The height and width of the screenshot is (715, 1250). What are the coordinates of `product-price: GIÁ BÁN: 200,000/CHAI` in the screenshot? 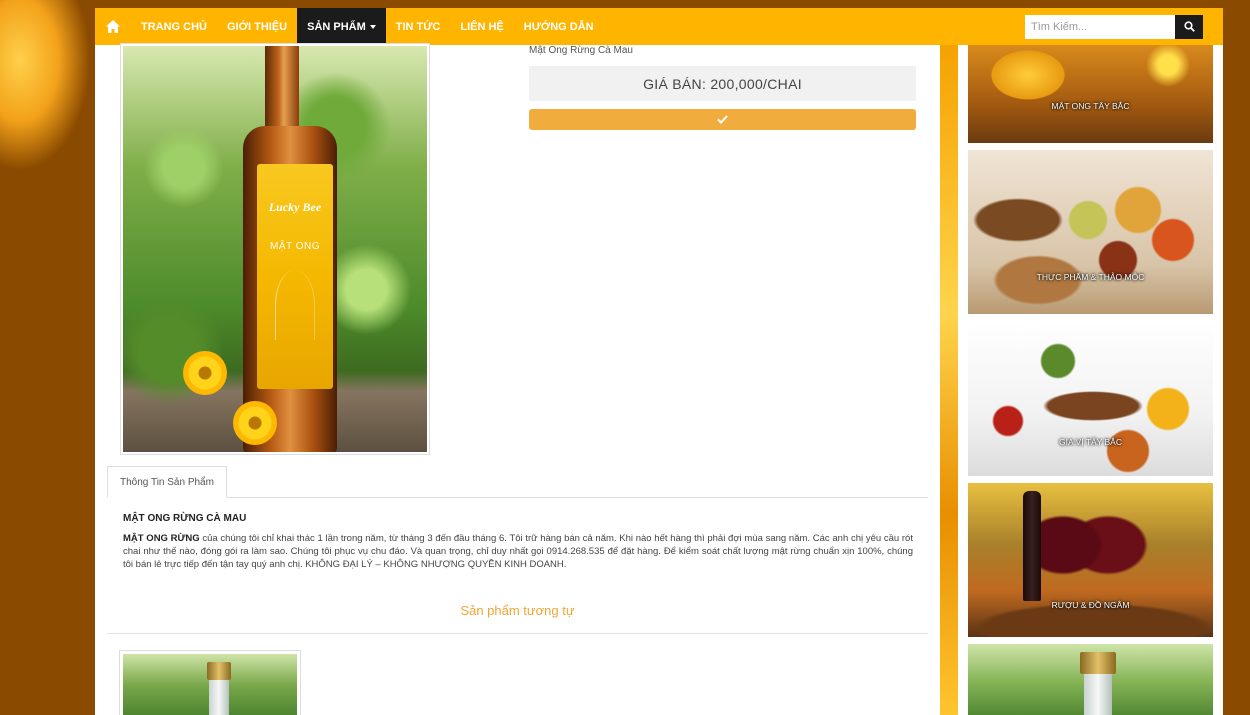 It's located at (722, 83).